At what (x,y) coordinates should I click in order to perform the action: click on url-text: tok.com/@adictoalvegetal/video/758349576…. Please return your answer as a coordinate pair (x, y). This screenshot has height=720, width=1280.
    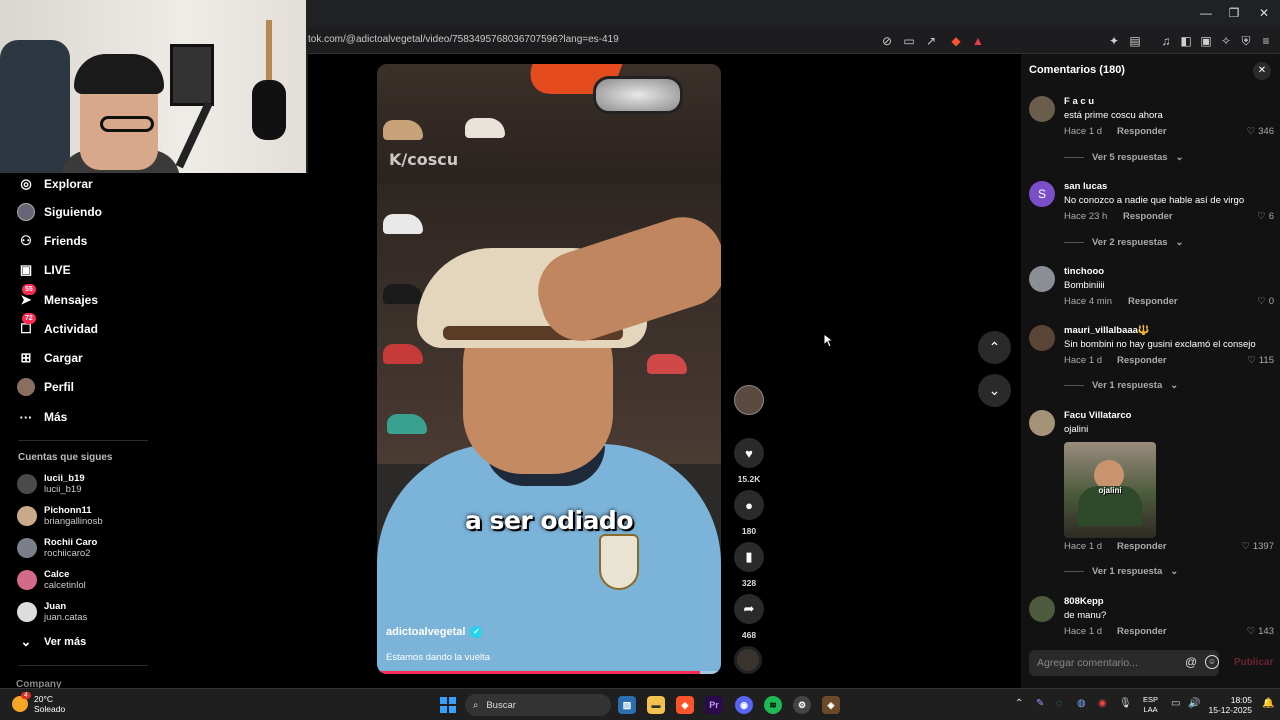
    Looking at the image, I should click on (463, 39).